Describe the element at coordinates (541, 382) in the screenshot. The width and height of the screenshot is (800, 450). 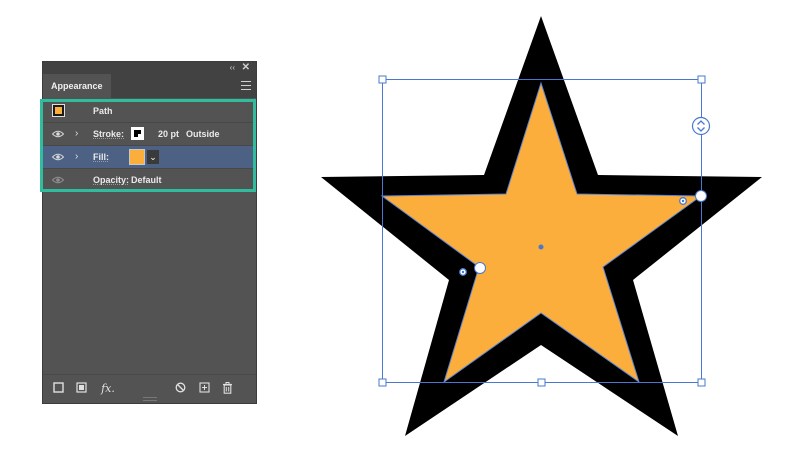
I see `handle-bottom-middle` at that location.